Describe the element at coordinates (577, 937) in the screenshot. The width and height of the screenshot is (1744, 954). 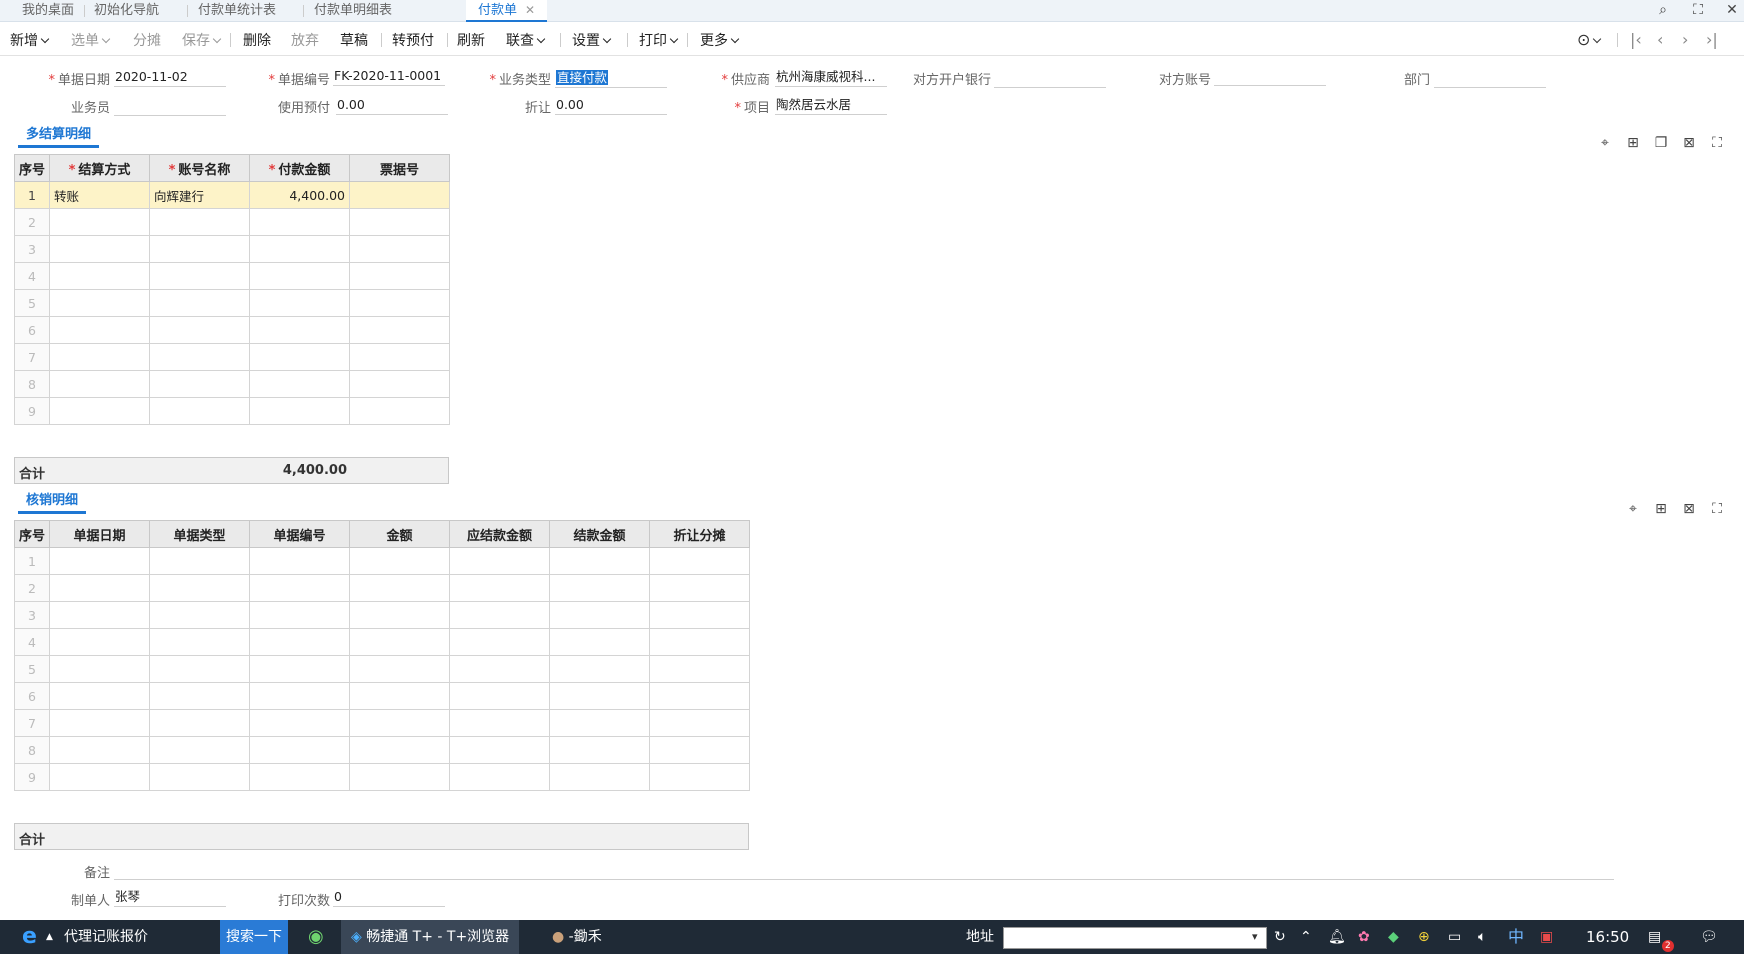
I see `taskbar-user-window: ● -鋤禾` at that location.